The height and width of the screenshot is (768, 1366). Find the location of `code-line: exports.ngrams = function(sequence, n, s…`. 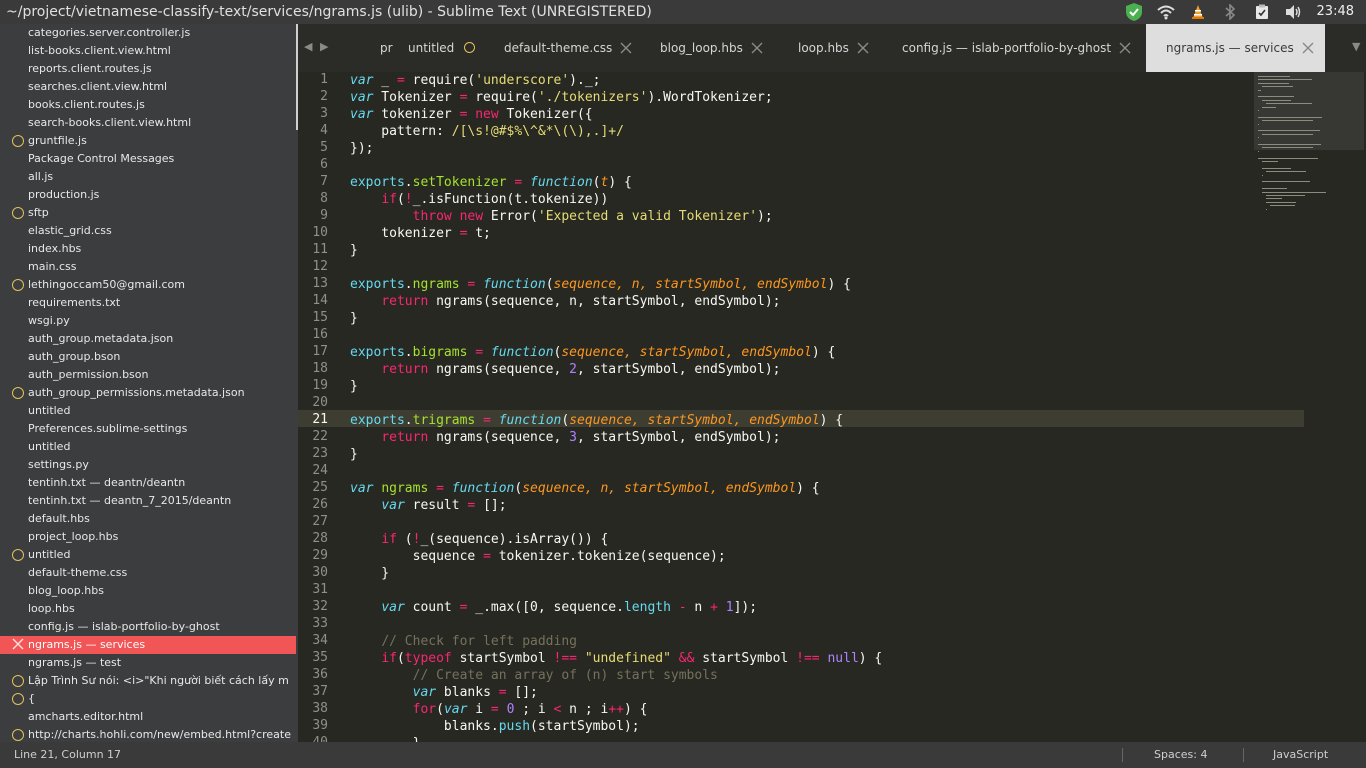

code-line: exports.ngrams = function(sequence, n, s… is located at coordinates (600, 284).